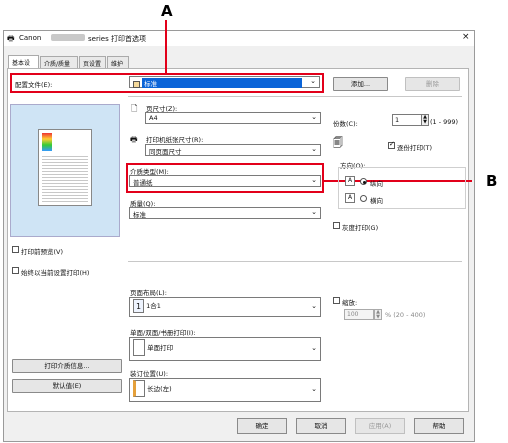 Image resolution: width=508 pixels, height=443 pixels. I want to click on copies-input: 1, so click(407, 120).